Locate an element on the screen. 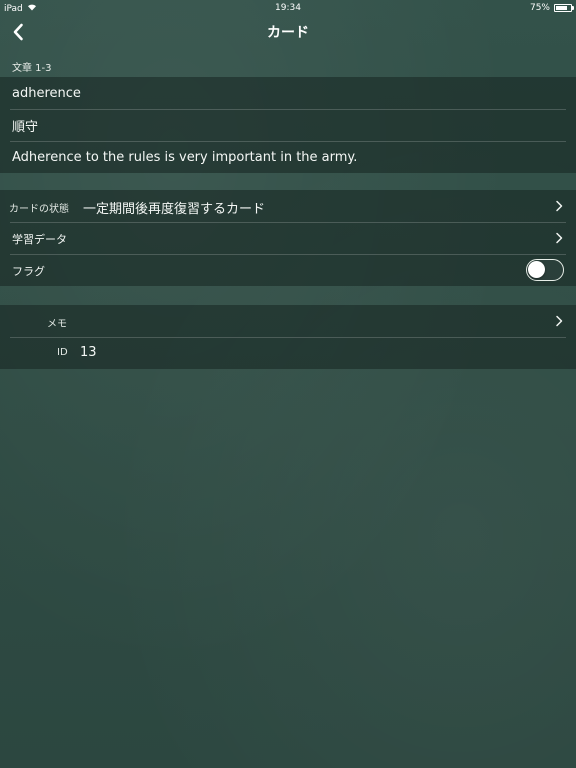 The image size is (576, 768). status-bar: iPad 19:34 75% is located at coordinates (288, 8).